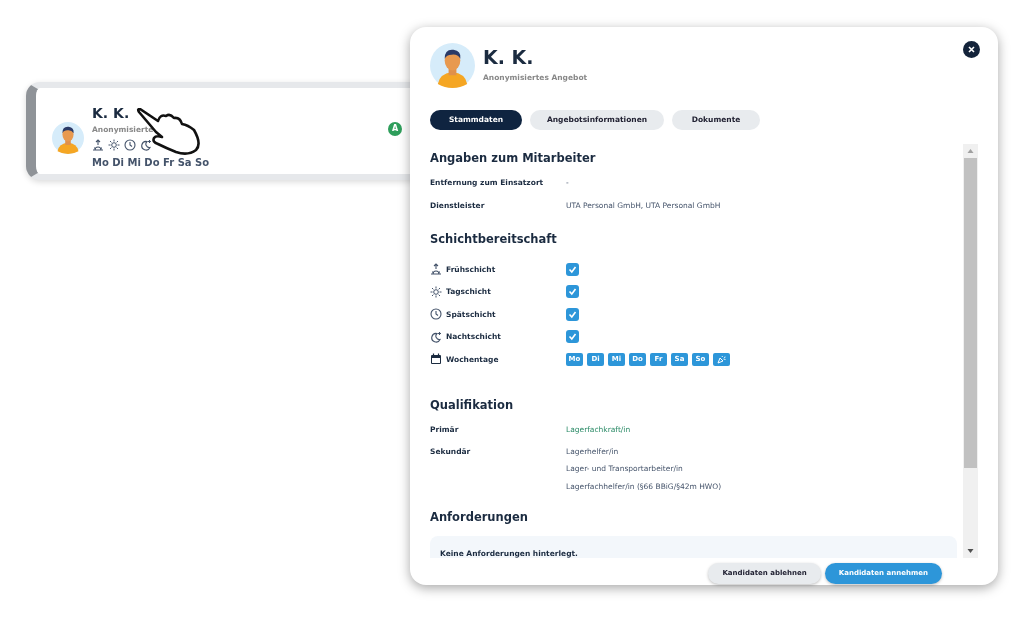 The height and width of the screenshot is (621, 1024). What do you see at coordinates (494, 239) in the screenshot?
I see `section-heading: Schichtbereitschaft` at bounding box center [494, 239].